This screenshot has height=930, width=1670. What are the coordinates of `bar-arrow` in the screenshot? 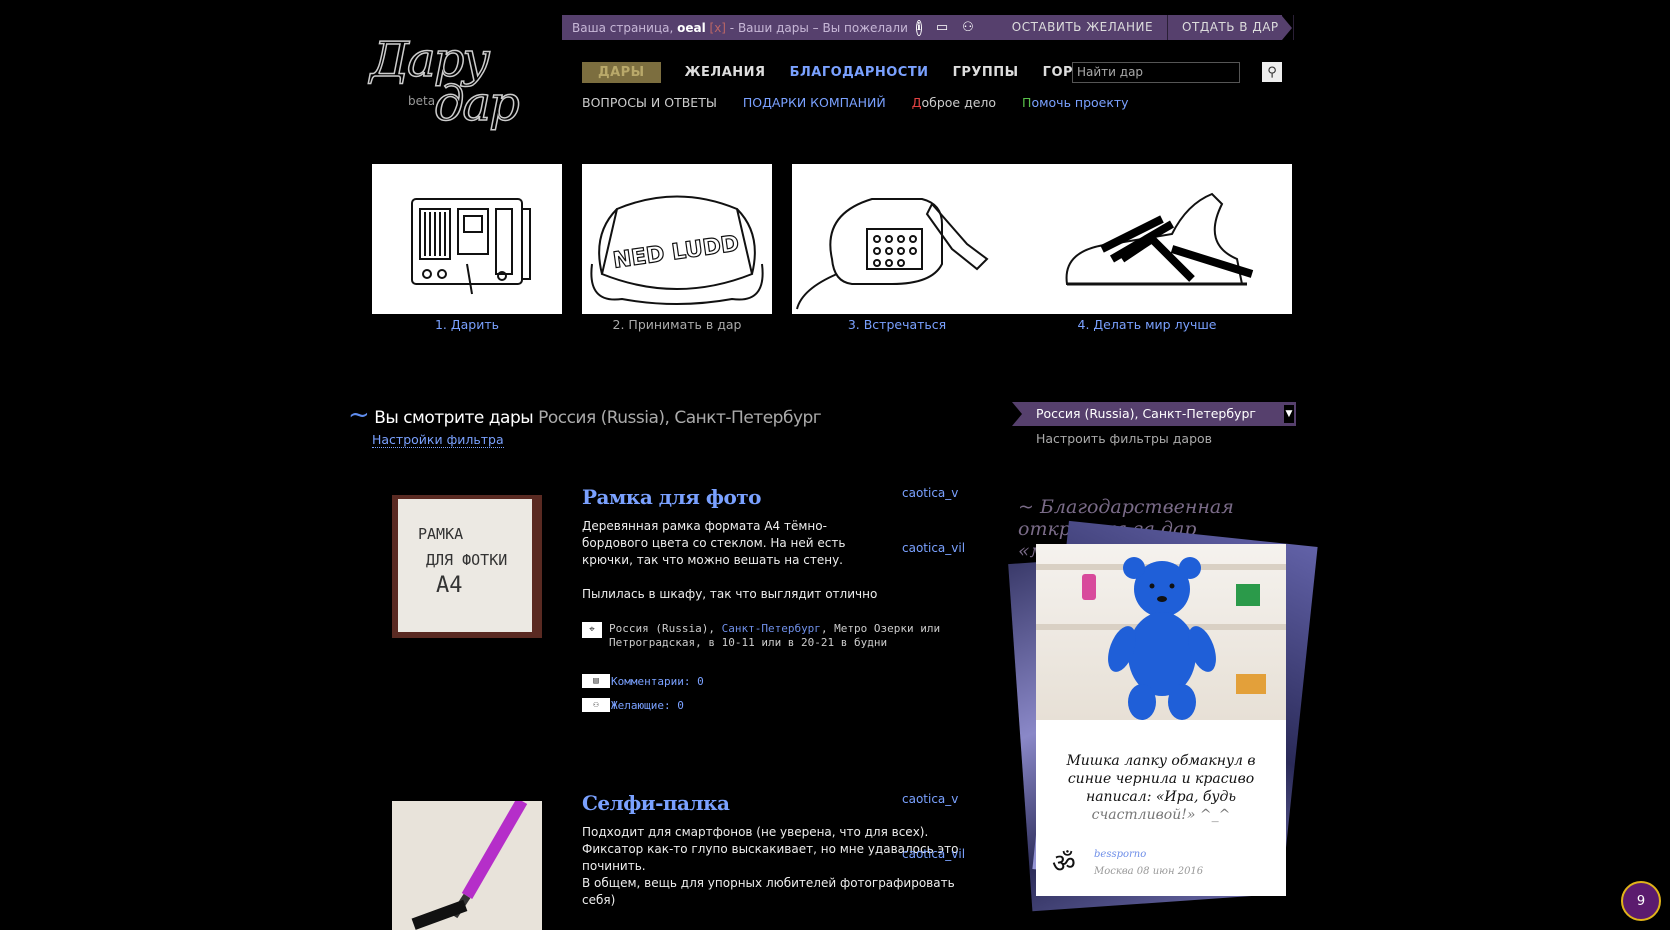 It's located at (1287, 28).